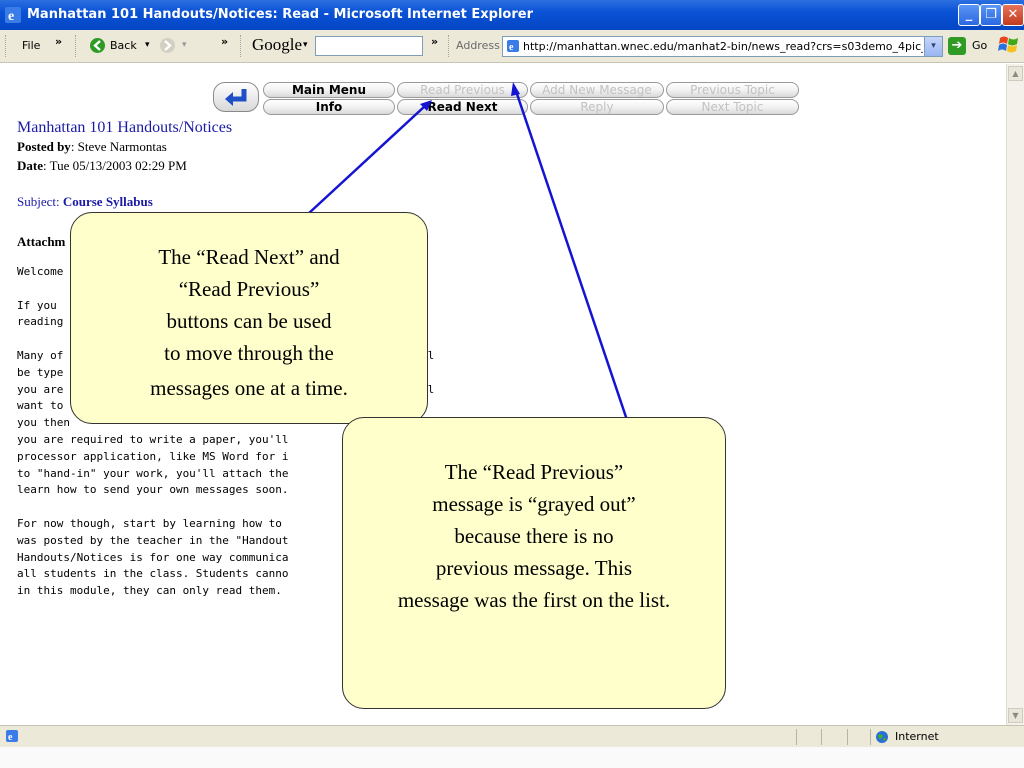 Image resolution: width=1024 pixels, height=768 pixels. Describe the element at coordinates (123, 45) in the screenshot. I see `back-button: Back` at that location.